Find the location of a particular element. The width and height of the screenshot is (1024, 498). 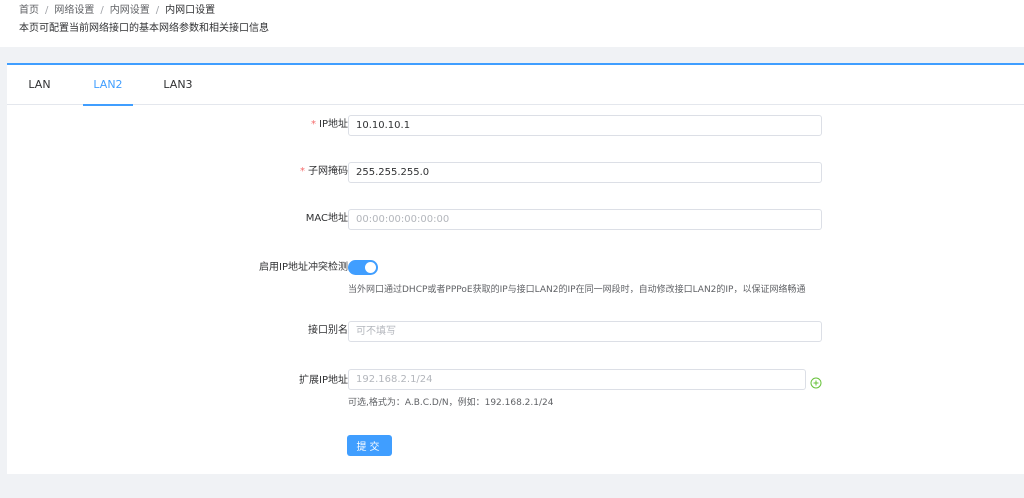

submit-button: 提交 is located at coordinates (369, 445).